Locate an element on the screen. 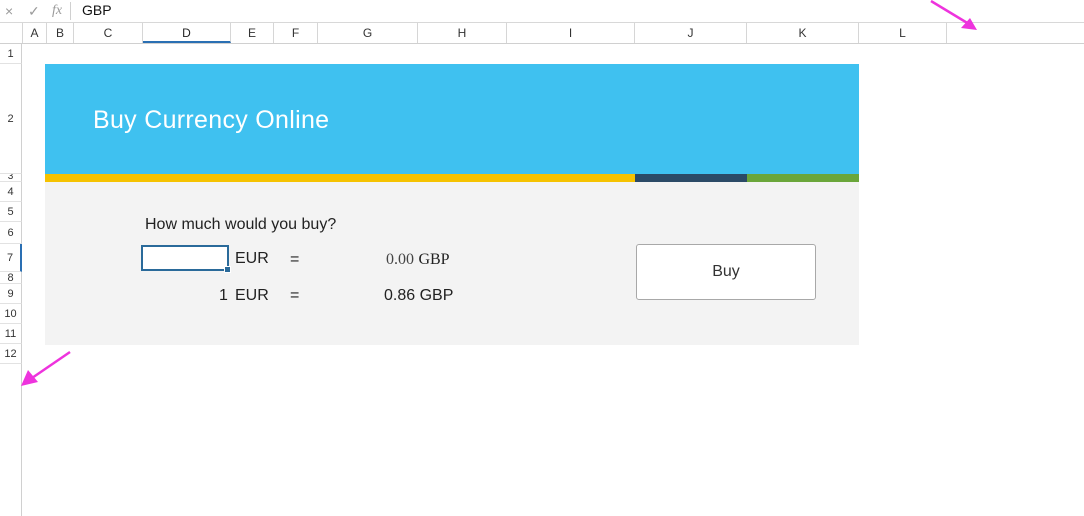  exchange-rate-value: 0.86 GBP is located at coordinates (419, 295).